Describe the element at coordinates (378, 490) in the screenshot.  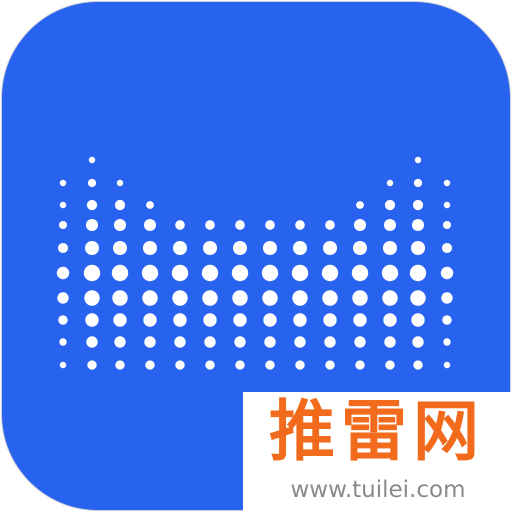
I see `watermark-url: www.tuilei.com` at that location.